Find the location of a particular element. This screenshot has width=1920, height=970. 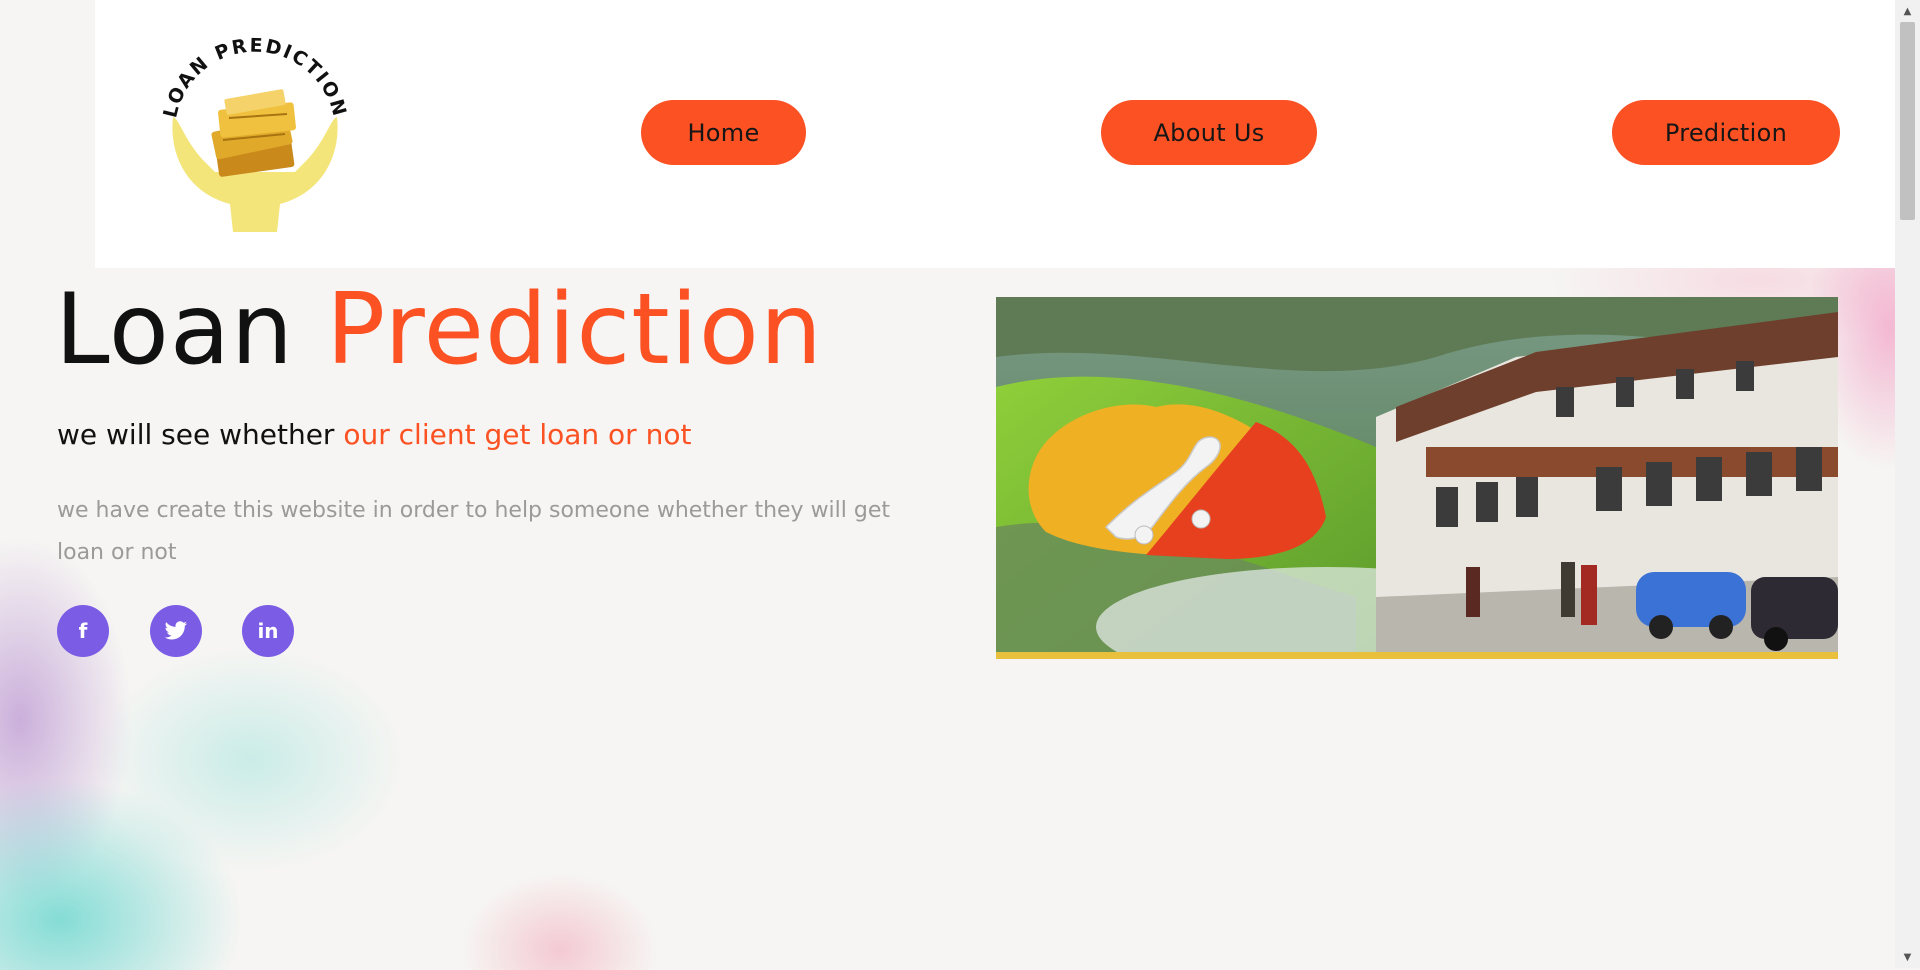

twitter-bird-icon is located at coordinates (176, 630).